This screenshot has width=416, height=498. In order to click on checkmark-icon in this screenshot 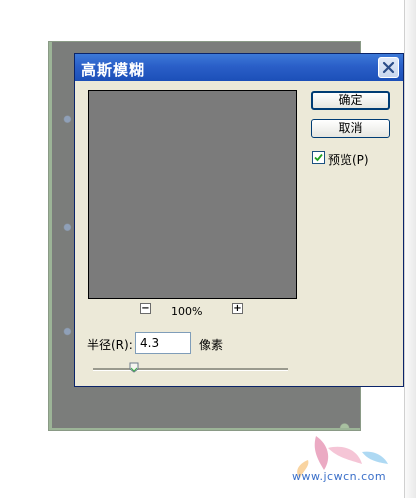, I will do `click(318, 157)`.